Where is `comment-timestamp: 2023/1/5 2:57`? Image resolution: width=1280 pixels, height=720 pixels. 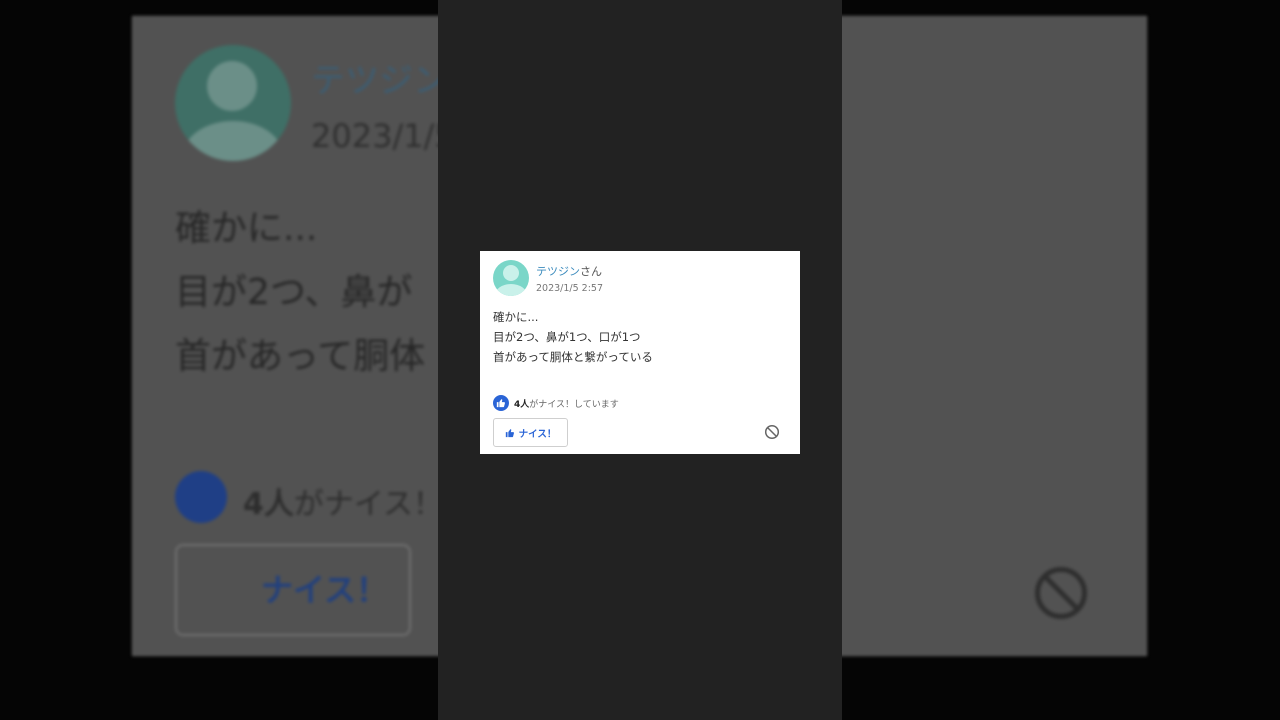
comment-timestamp: 2023/1/5 2:57 is located at coordinates (570, 288).